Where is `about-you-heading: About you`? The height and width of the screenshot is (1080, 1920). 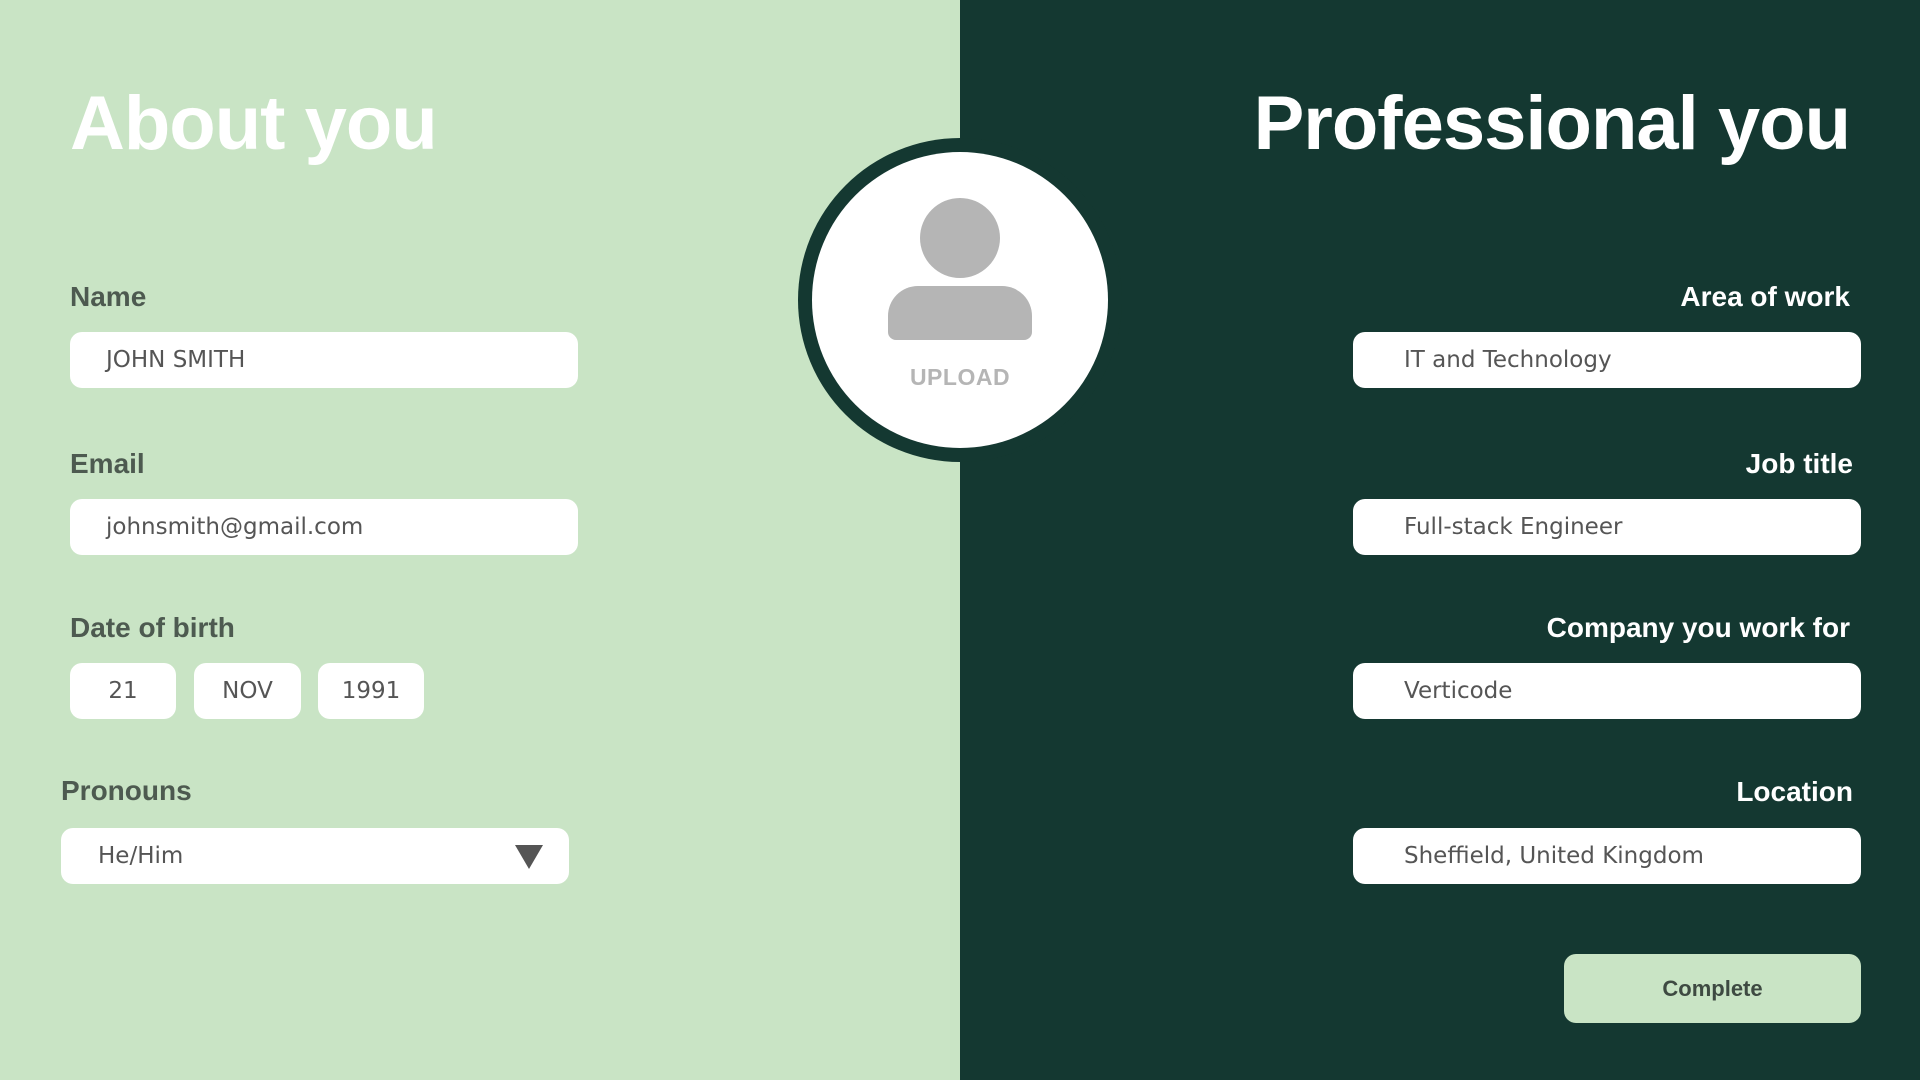 about-you-heading: About you is located at coordinates (254, 123).